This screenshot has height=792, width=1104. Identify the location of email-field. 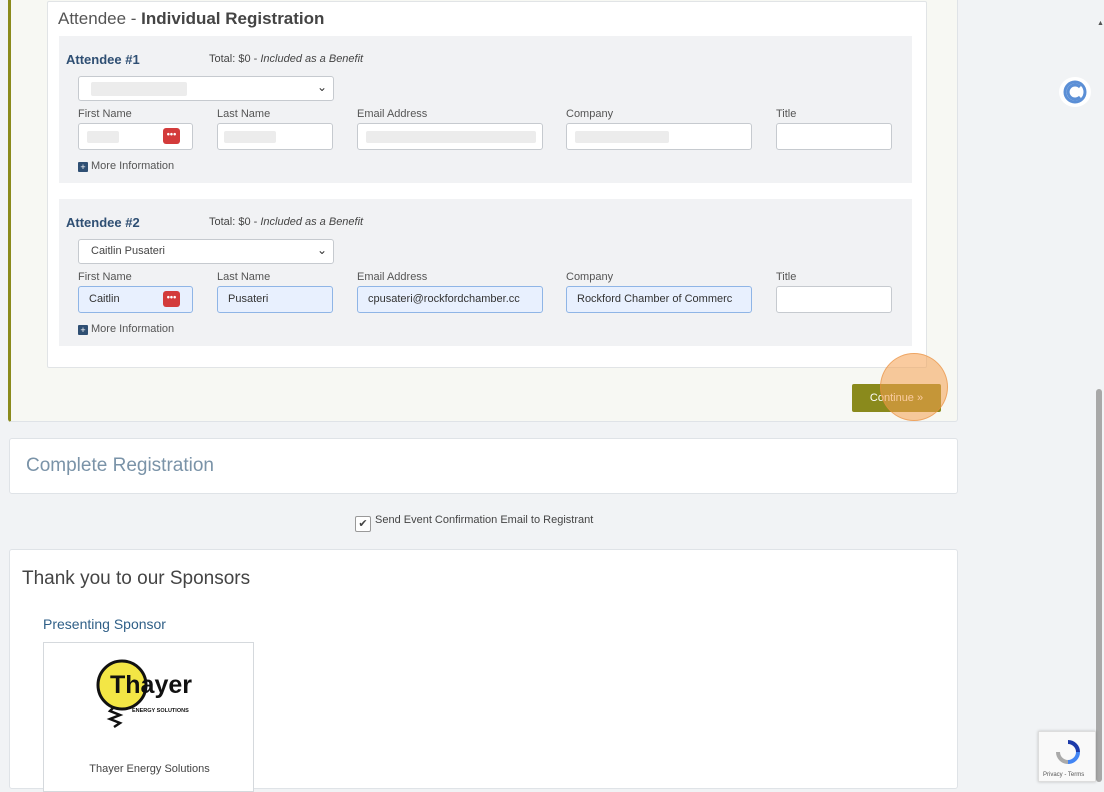
(450, 136).